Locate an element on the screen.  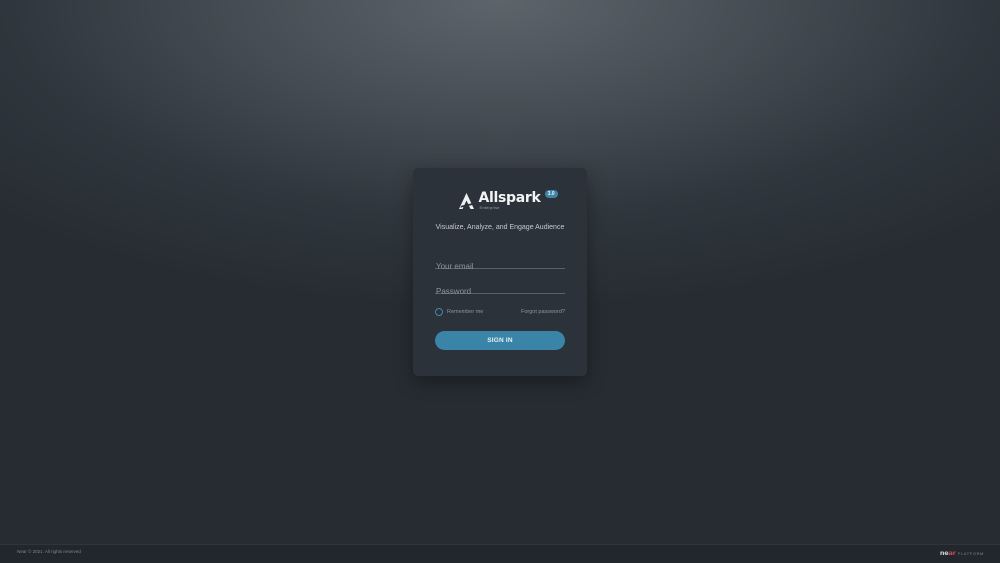
copyright-text: Near © 2021. All rights reserved is located at coordinates (49, 551).